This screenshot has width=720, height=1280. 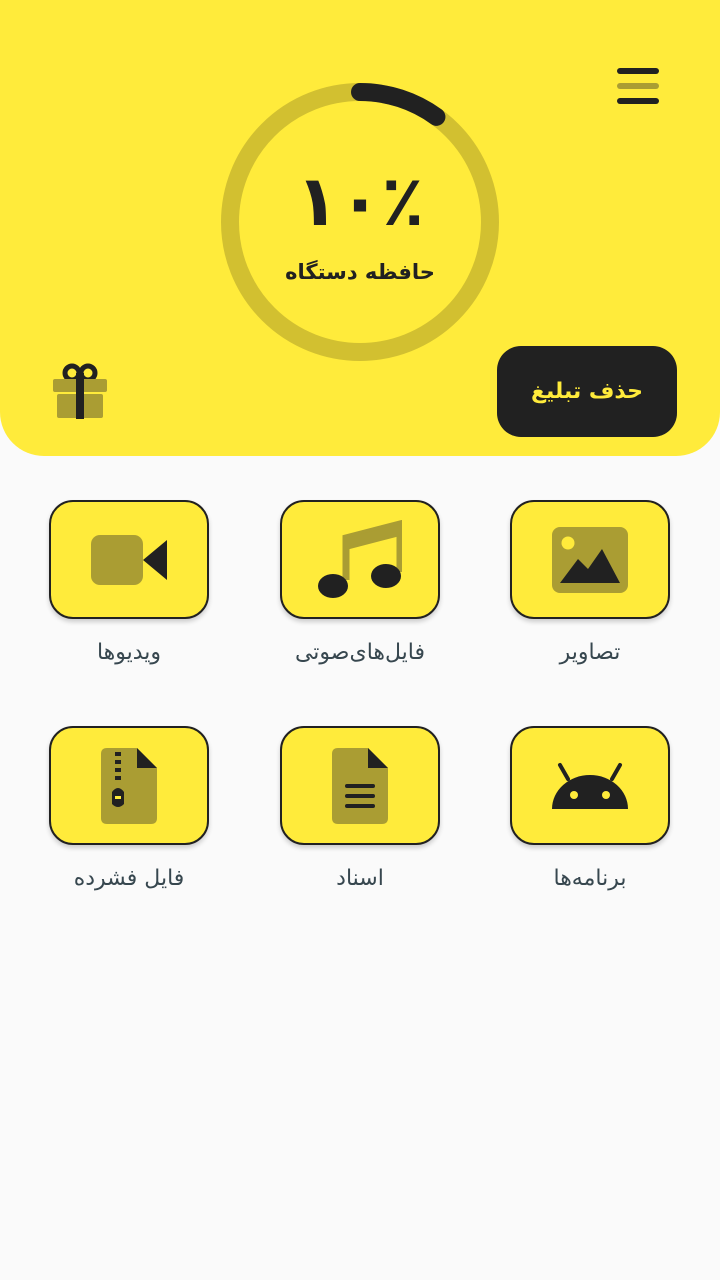 I want to click on category-apps-label: برنامه‌ها, so click(x=590, y=878).